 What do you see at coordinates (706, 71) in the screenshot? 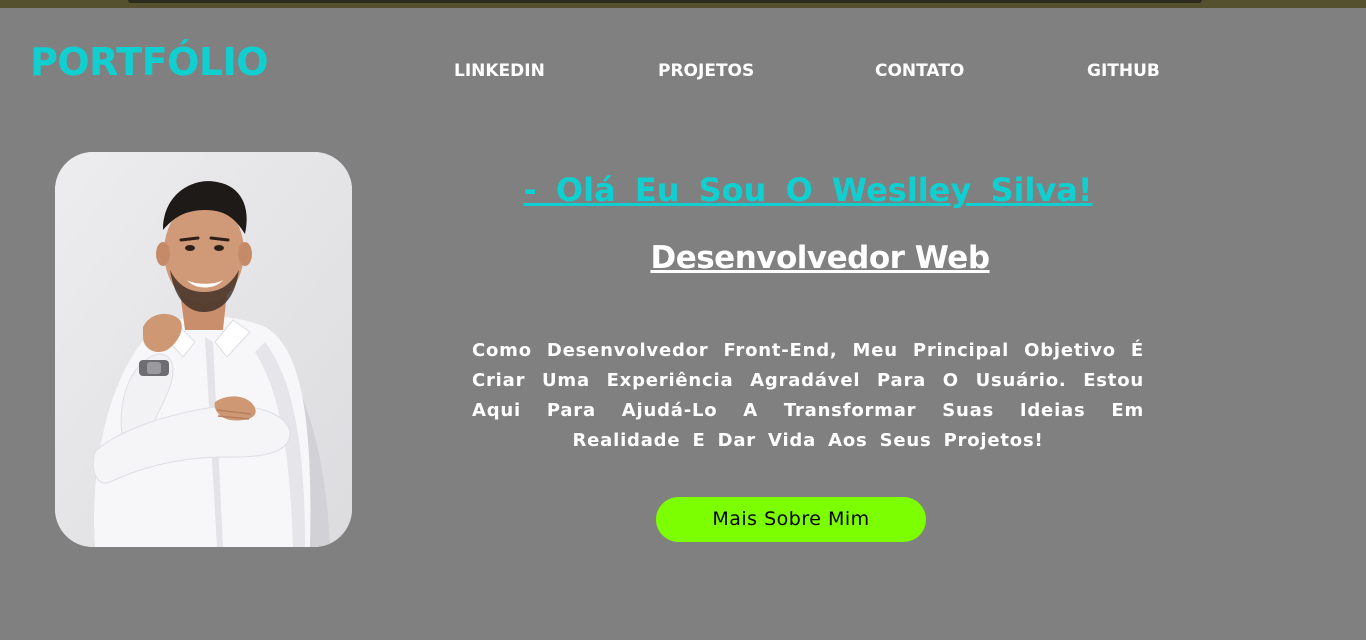
I see `nav-link-projetos: PROJETOS` at bounding box center [706, 71].